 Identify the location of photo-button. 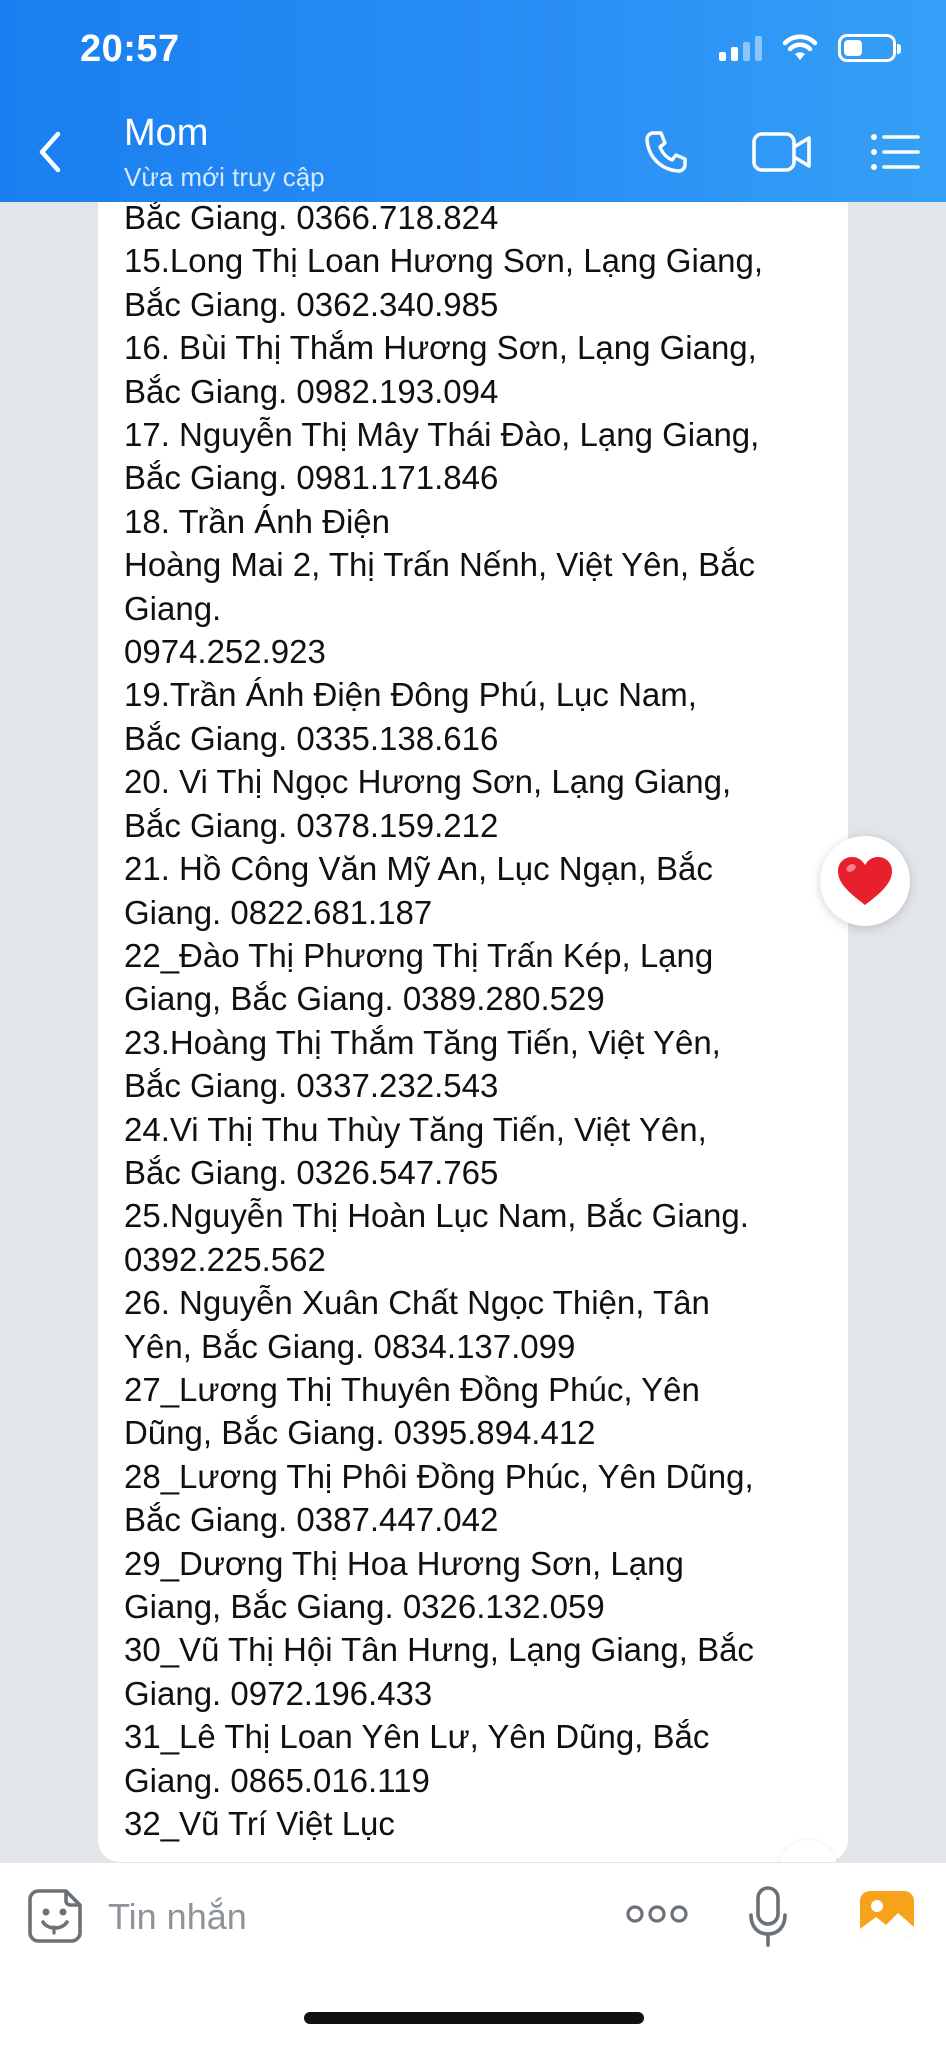
(887, 1915).